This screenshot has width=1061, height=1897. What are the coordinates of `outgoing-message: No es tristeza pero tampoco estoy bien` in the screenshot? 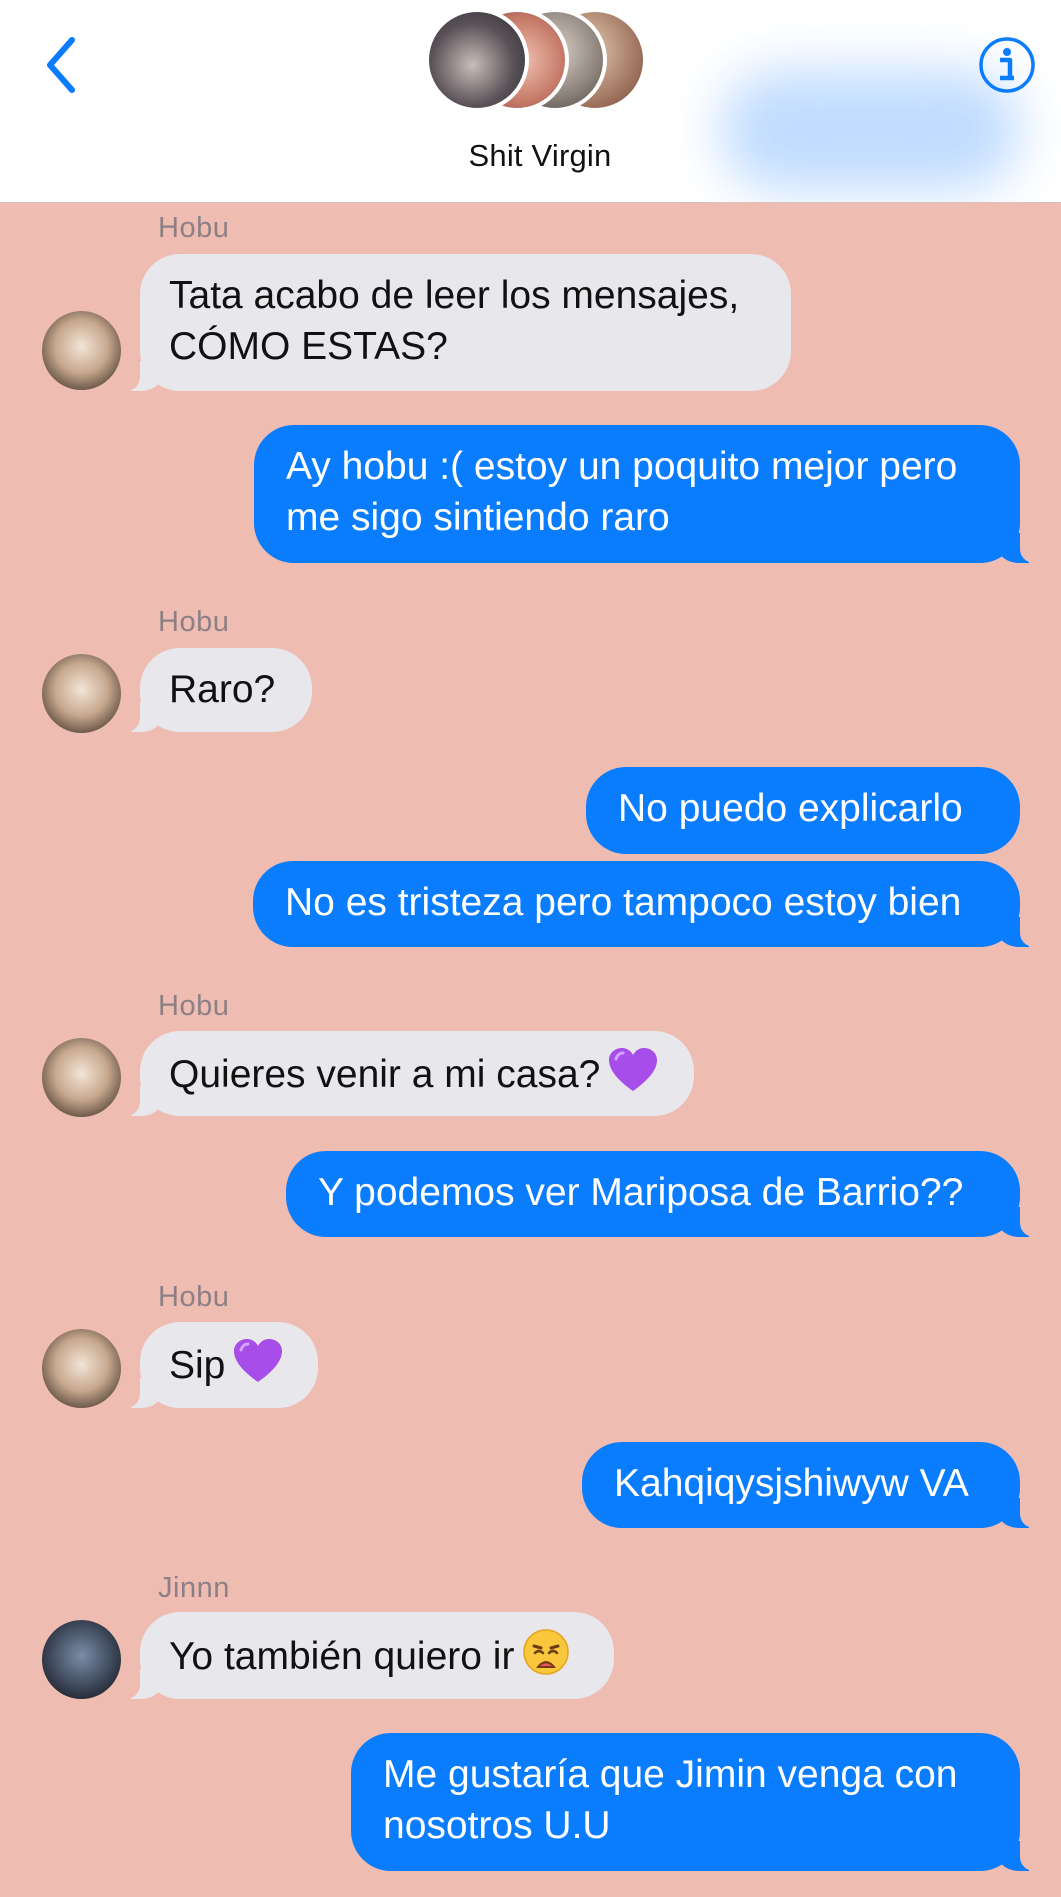 It's located at (646, 904).